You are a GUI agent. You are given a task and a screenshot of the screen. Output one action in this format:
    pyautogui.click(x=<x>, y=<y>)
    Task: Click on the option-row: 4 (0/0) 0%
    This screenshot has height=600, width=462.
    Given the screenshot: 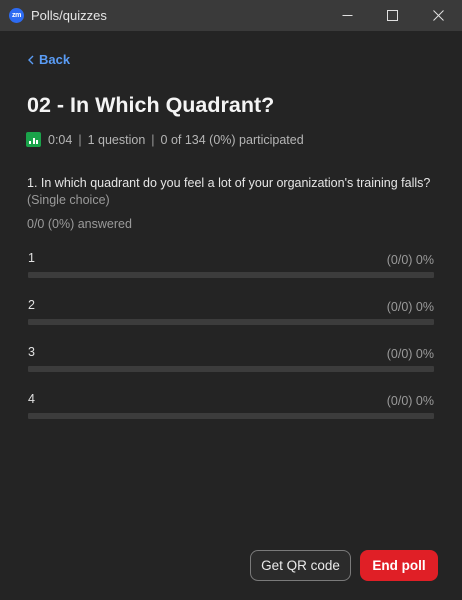 What is the action you would take?
    pyautogui.click(x=231, y=407)
    